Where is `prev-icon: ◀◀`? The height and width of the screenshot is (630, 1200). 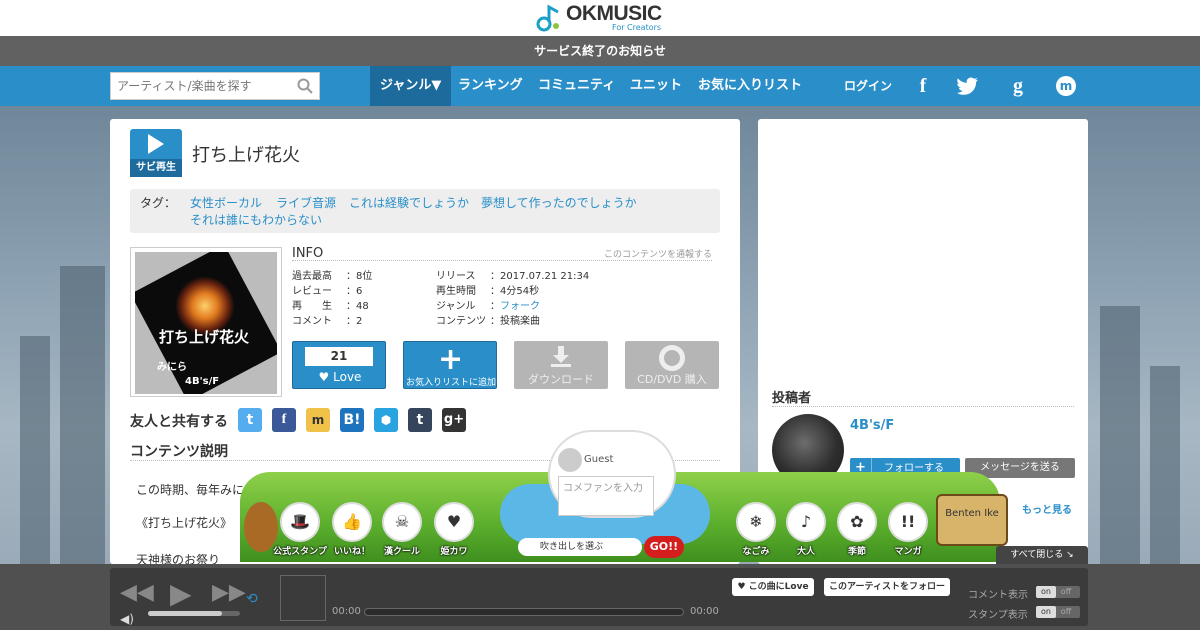 prev-icon: ◀◀ is located at coordinates (137, 593).